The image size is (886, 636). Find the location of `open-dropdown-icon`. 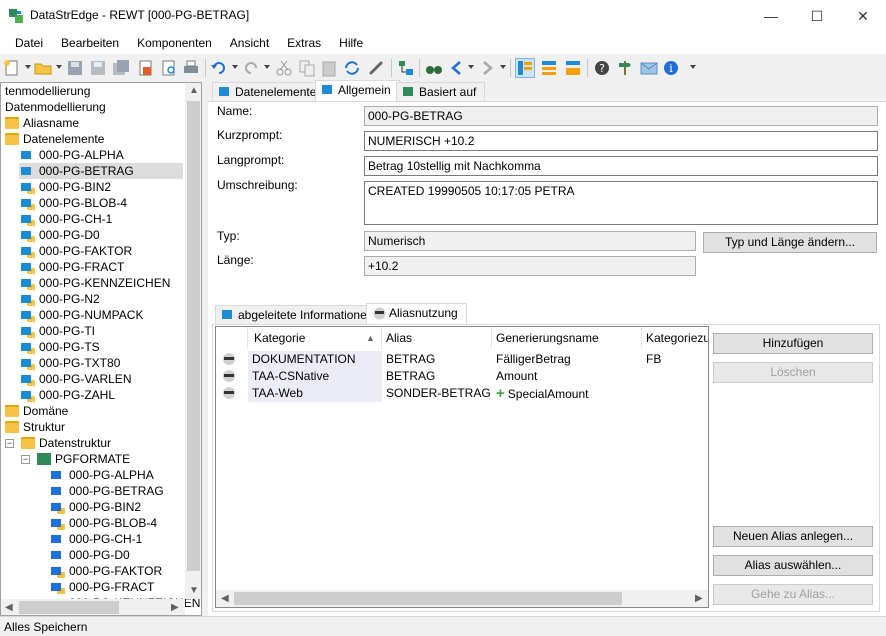

open-dropdown-icon is located at coordinates (59, 67).